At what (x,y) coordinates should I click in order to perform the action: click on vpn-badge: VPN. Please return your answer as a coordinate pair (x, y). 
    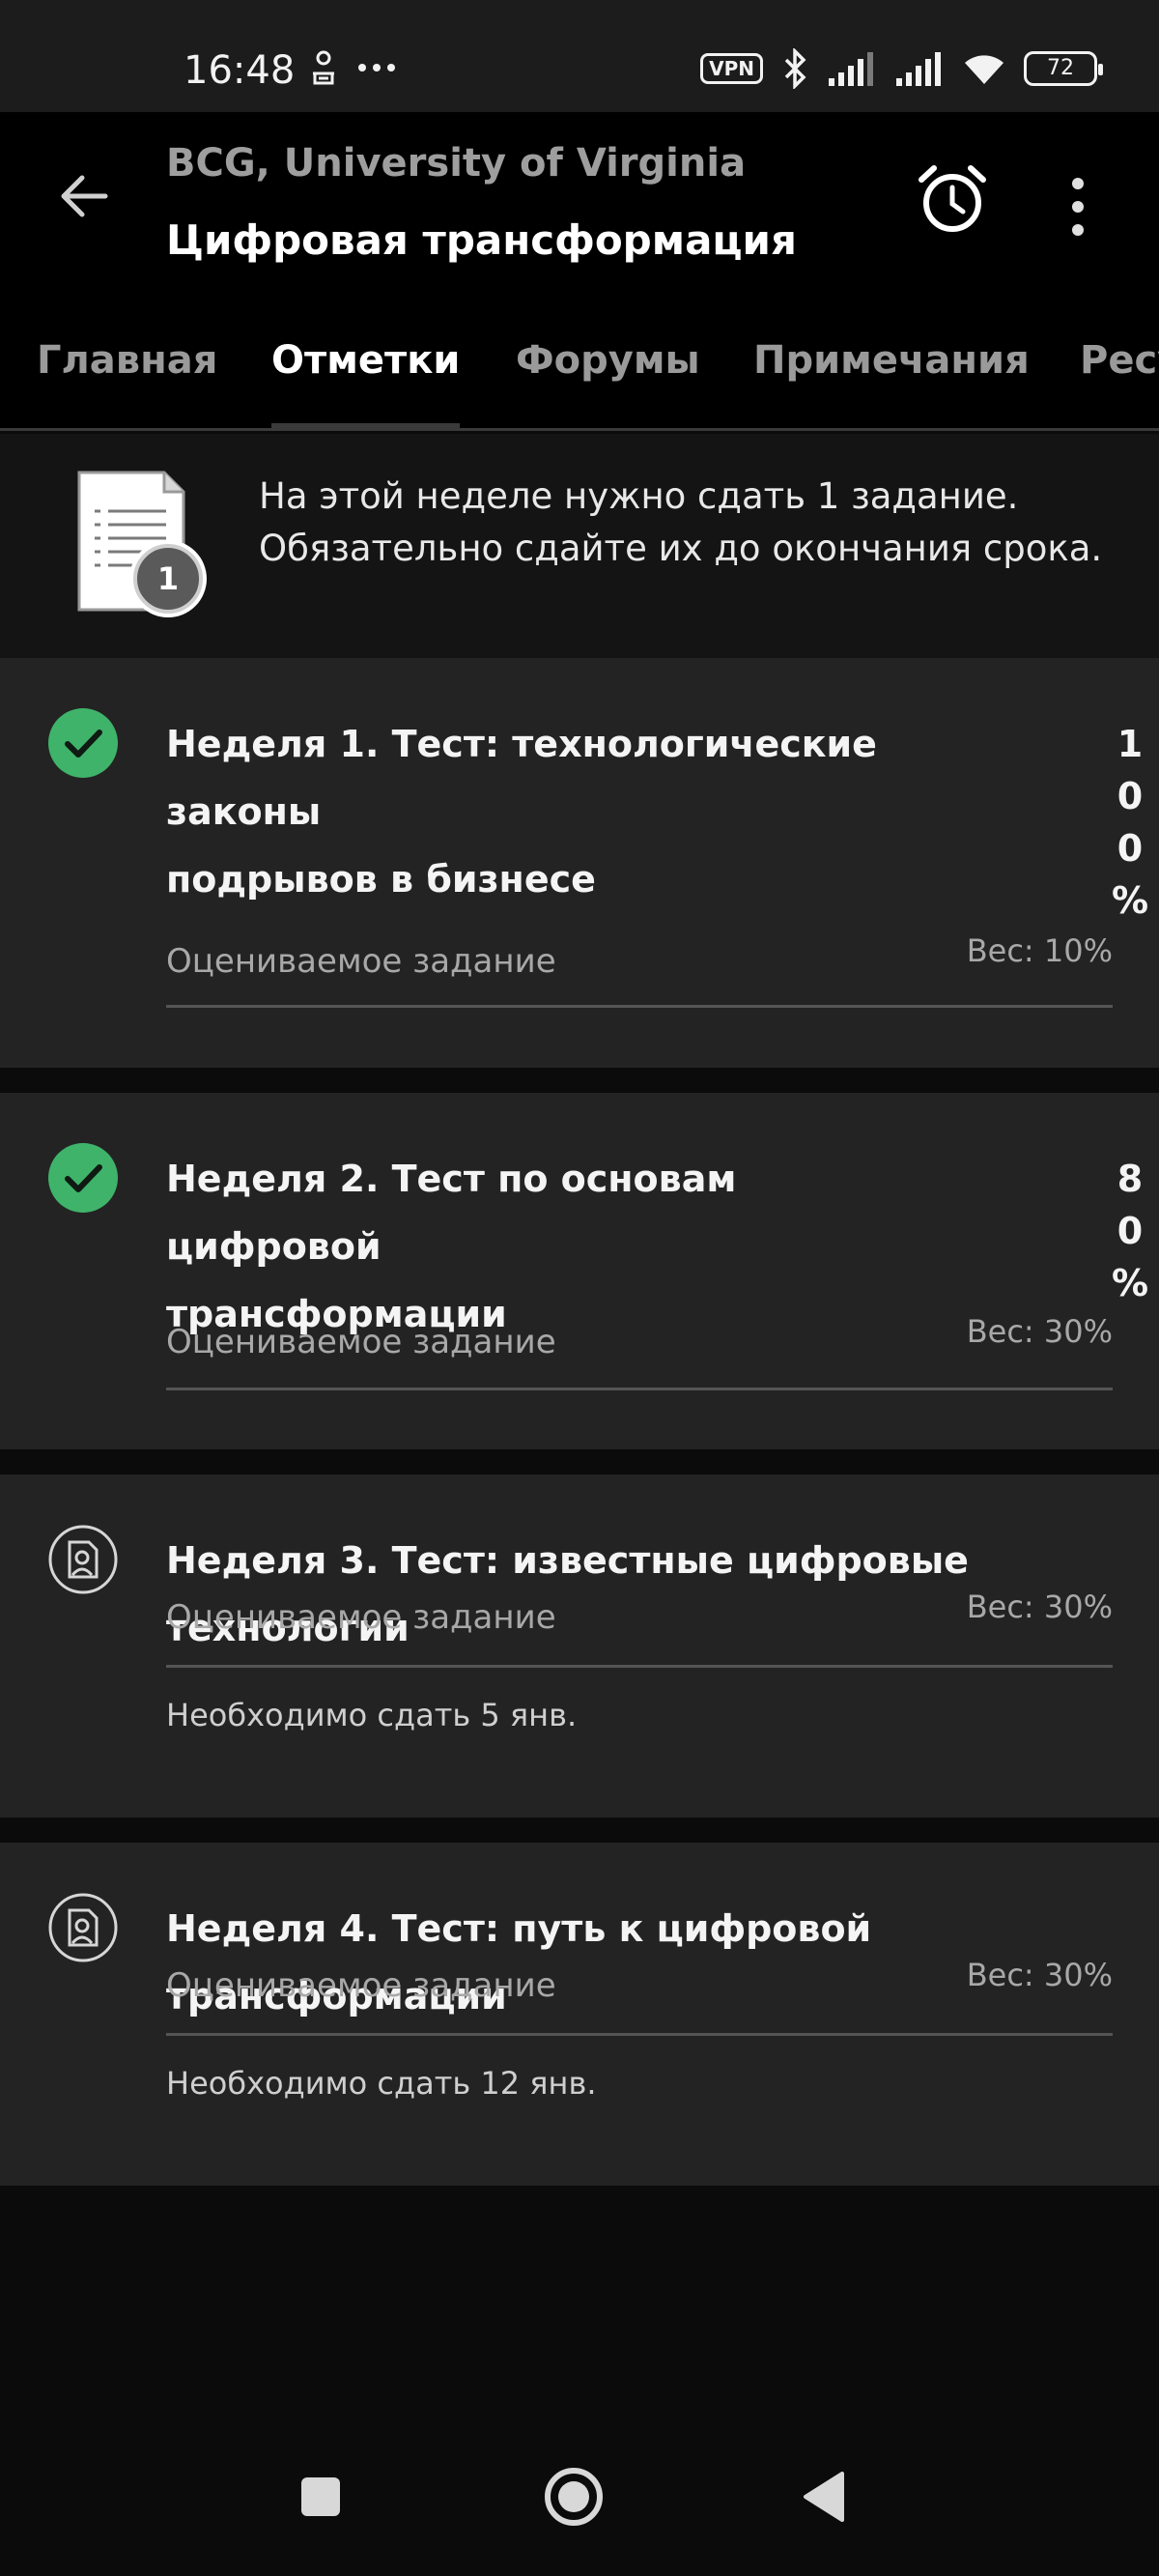
    Looking at the image, I should click on (732, 69).